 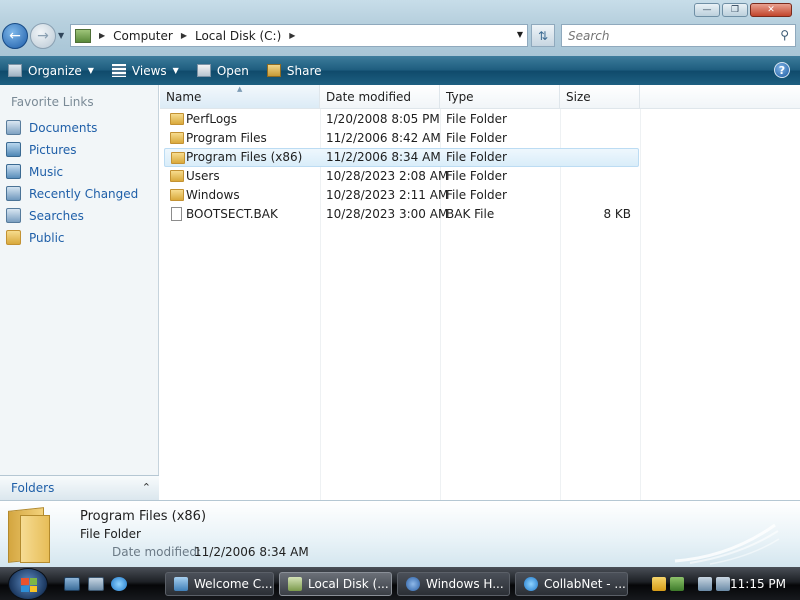 What do you see at coordinates (83, 35) in the screenshot?
I see `computer-icon` at bounding box center [83, 35].